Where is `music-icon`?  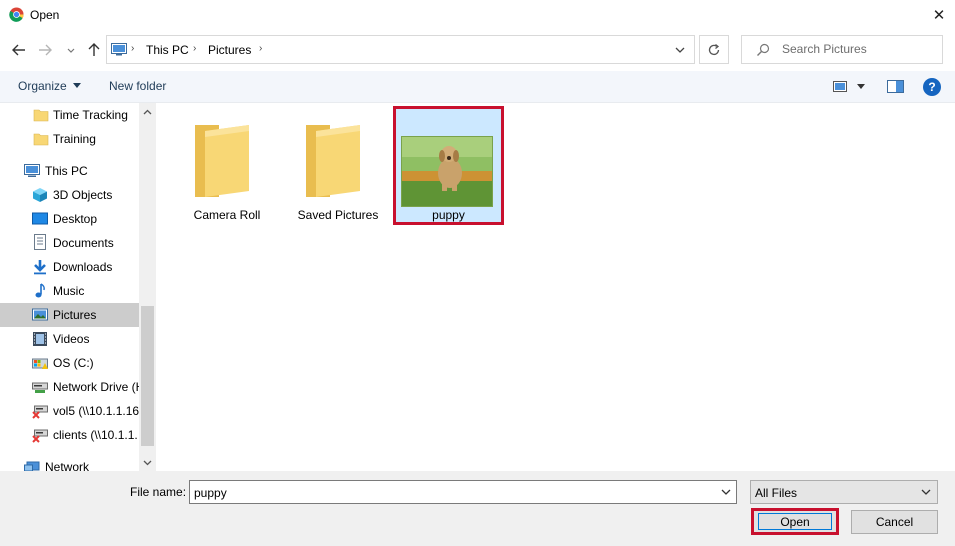
music-icon is located at coordinates (40, 290).